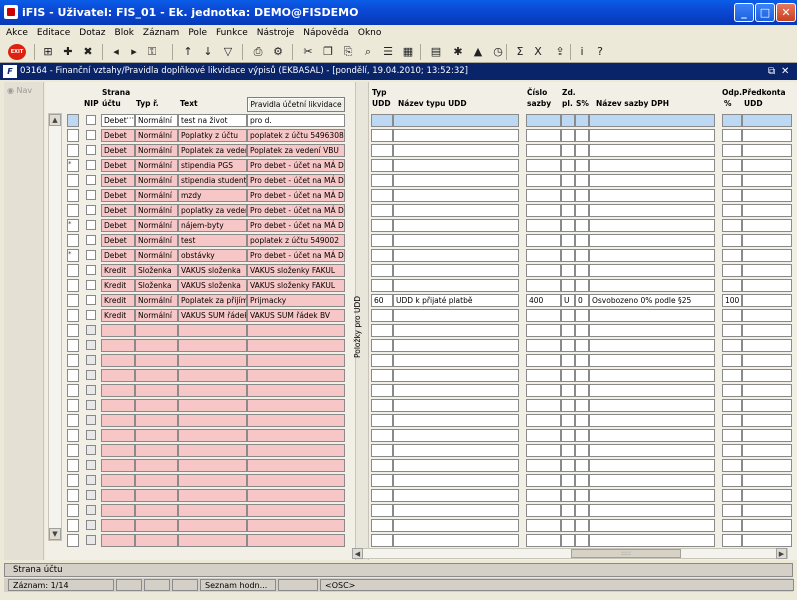 The image size is (797, 600). What do you see at coordinates (152, 52) in the screenshot?
I see `lock-icon: ⚿` at bounding box center [152, 52].